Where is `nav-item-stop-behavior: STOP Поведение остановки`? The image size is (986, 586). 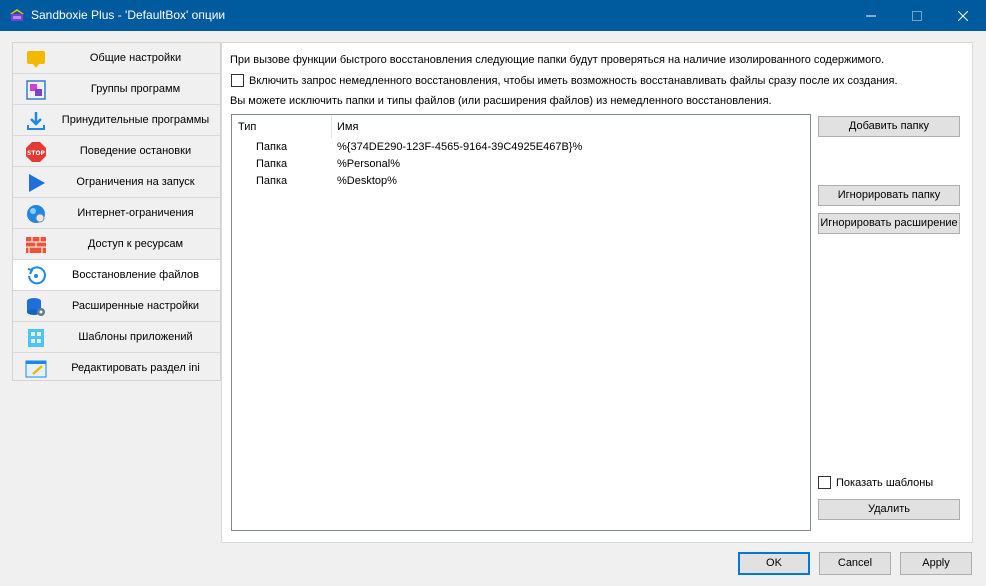
nav-item-stop-behavior: STOP Поведение остановки is located at coordinates (116, 151).